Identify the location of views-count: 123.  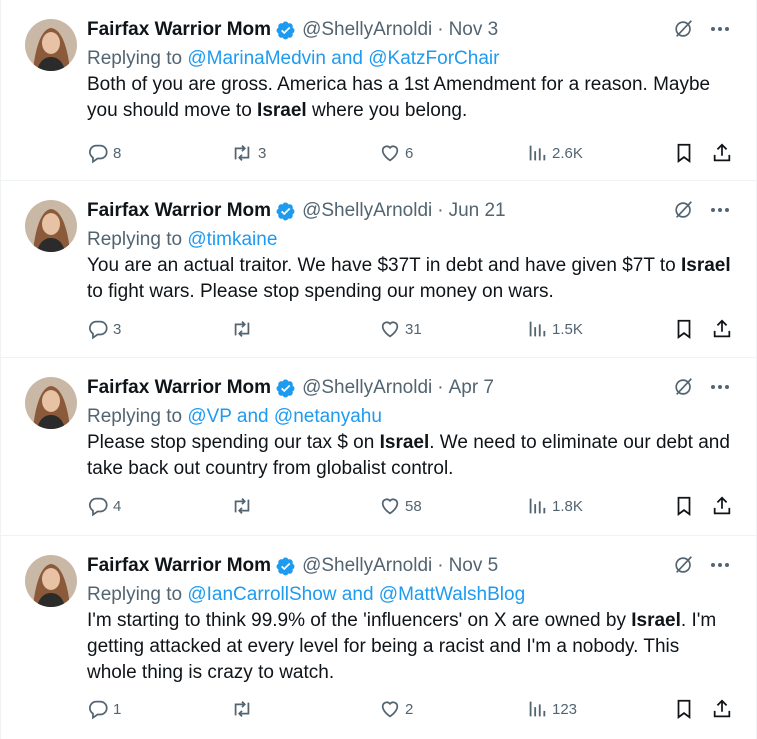
(565, 709).